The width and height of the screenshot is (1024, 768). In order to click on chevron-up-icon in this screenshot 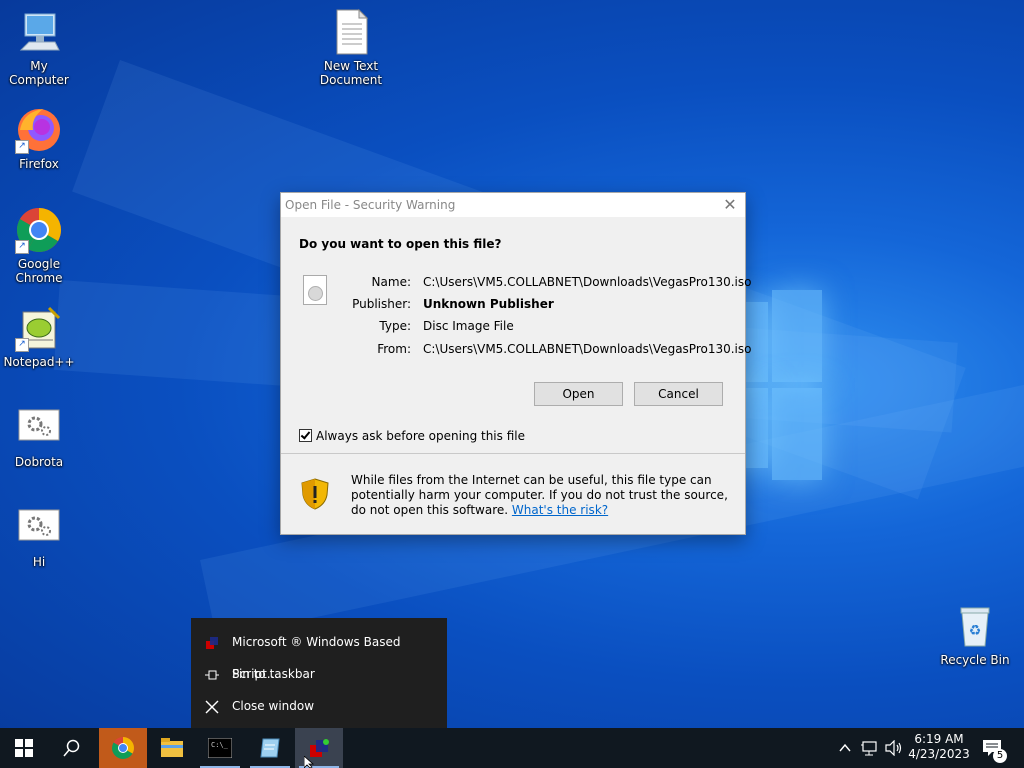, I will do `click(845, 747)`.